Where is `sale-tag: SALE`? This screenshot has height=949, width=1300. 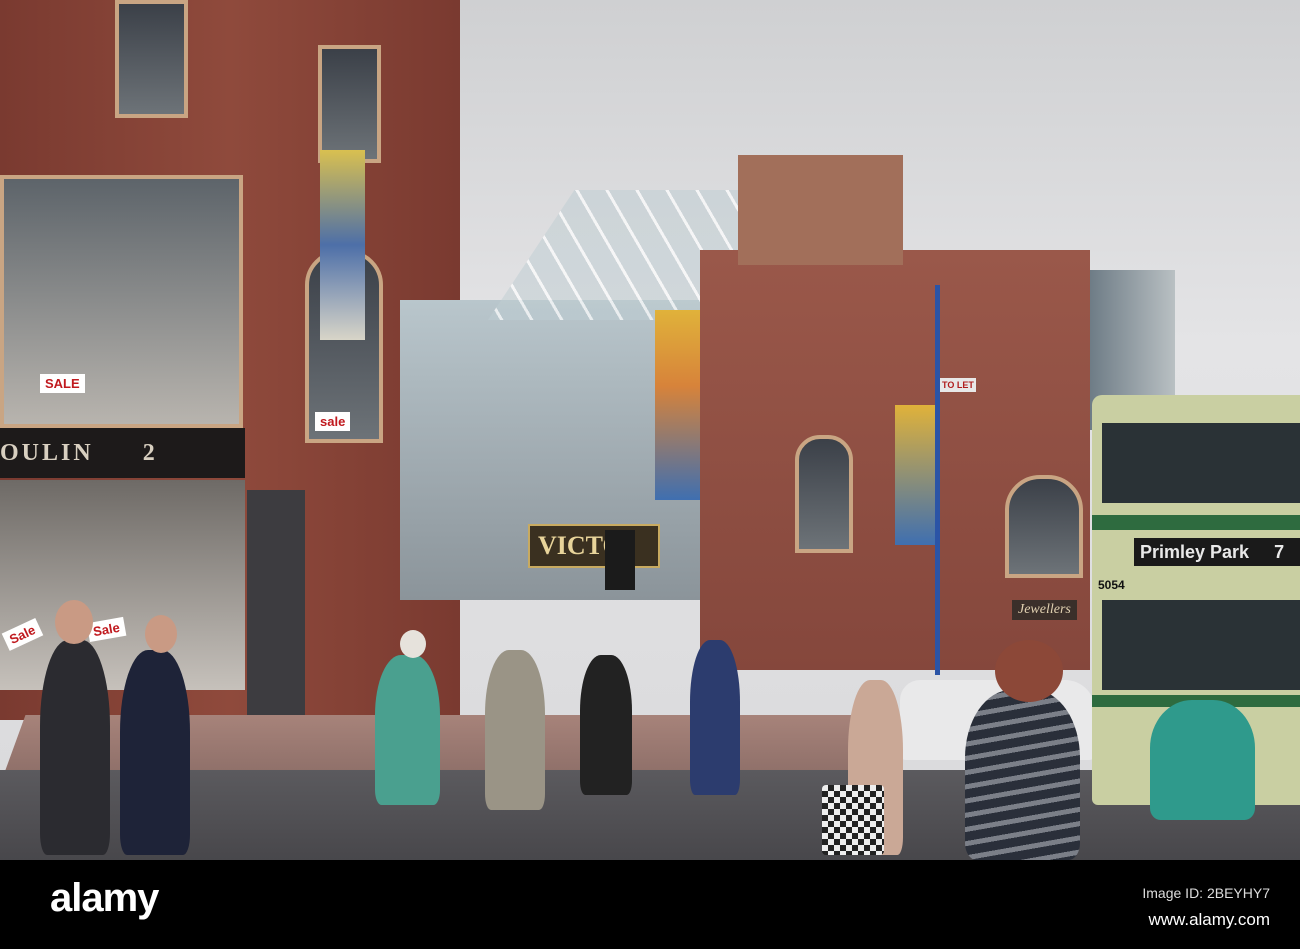 sale-tag: SALE is located at coordinates (62, 383).